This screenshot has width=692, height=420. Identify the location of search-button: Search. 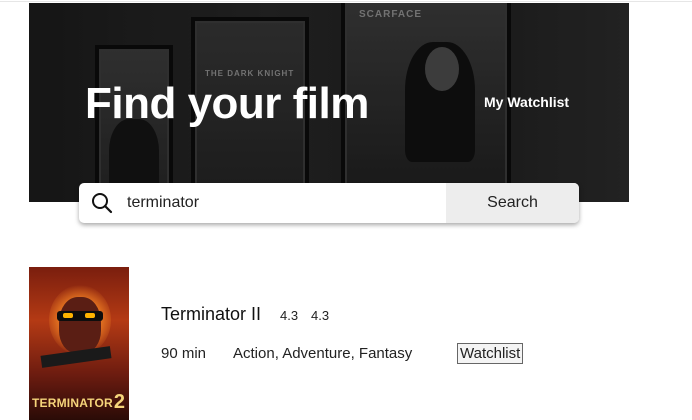
(512, 203).